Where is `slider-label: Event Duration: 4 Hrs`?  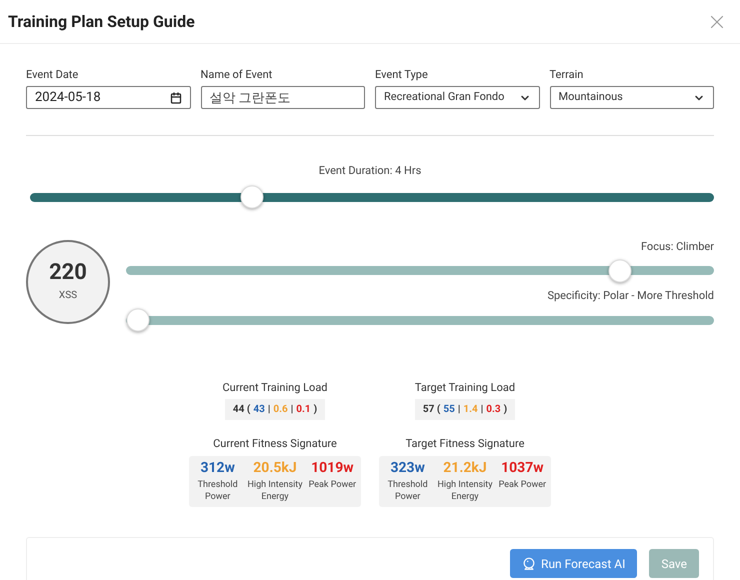 slider-label: Event Duration: 4 Hrs is located at coordinates (370, 171).